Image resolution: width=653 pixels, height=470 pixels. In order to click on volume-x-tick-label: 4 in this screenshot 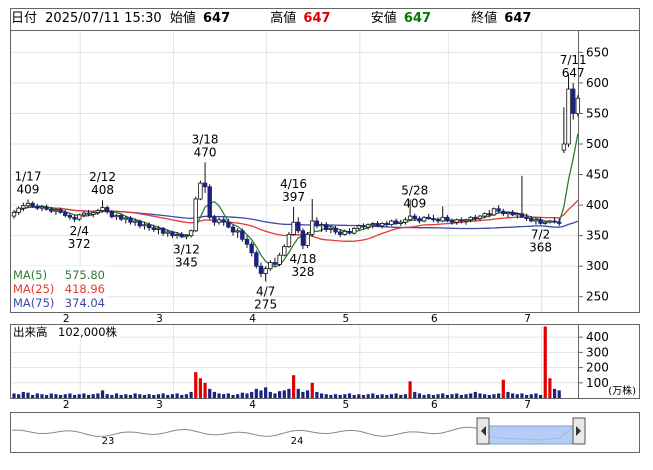, I will do `click(252, 405)`.